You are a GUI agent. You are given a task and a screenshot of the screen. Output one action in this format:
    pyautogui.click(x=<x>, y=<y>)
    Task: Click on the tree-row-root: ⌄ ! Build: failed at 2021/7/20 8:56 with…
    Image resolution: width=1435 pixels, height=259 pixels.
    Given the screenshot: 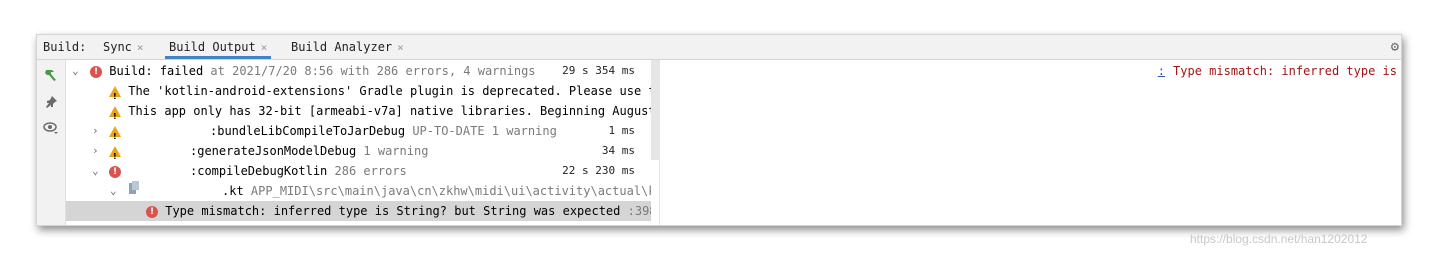 What is the action you would take?
    pyautogui.click(x=358, y=71)
    